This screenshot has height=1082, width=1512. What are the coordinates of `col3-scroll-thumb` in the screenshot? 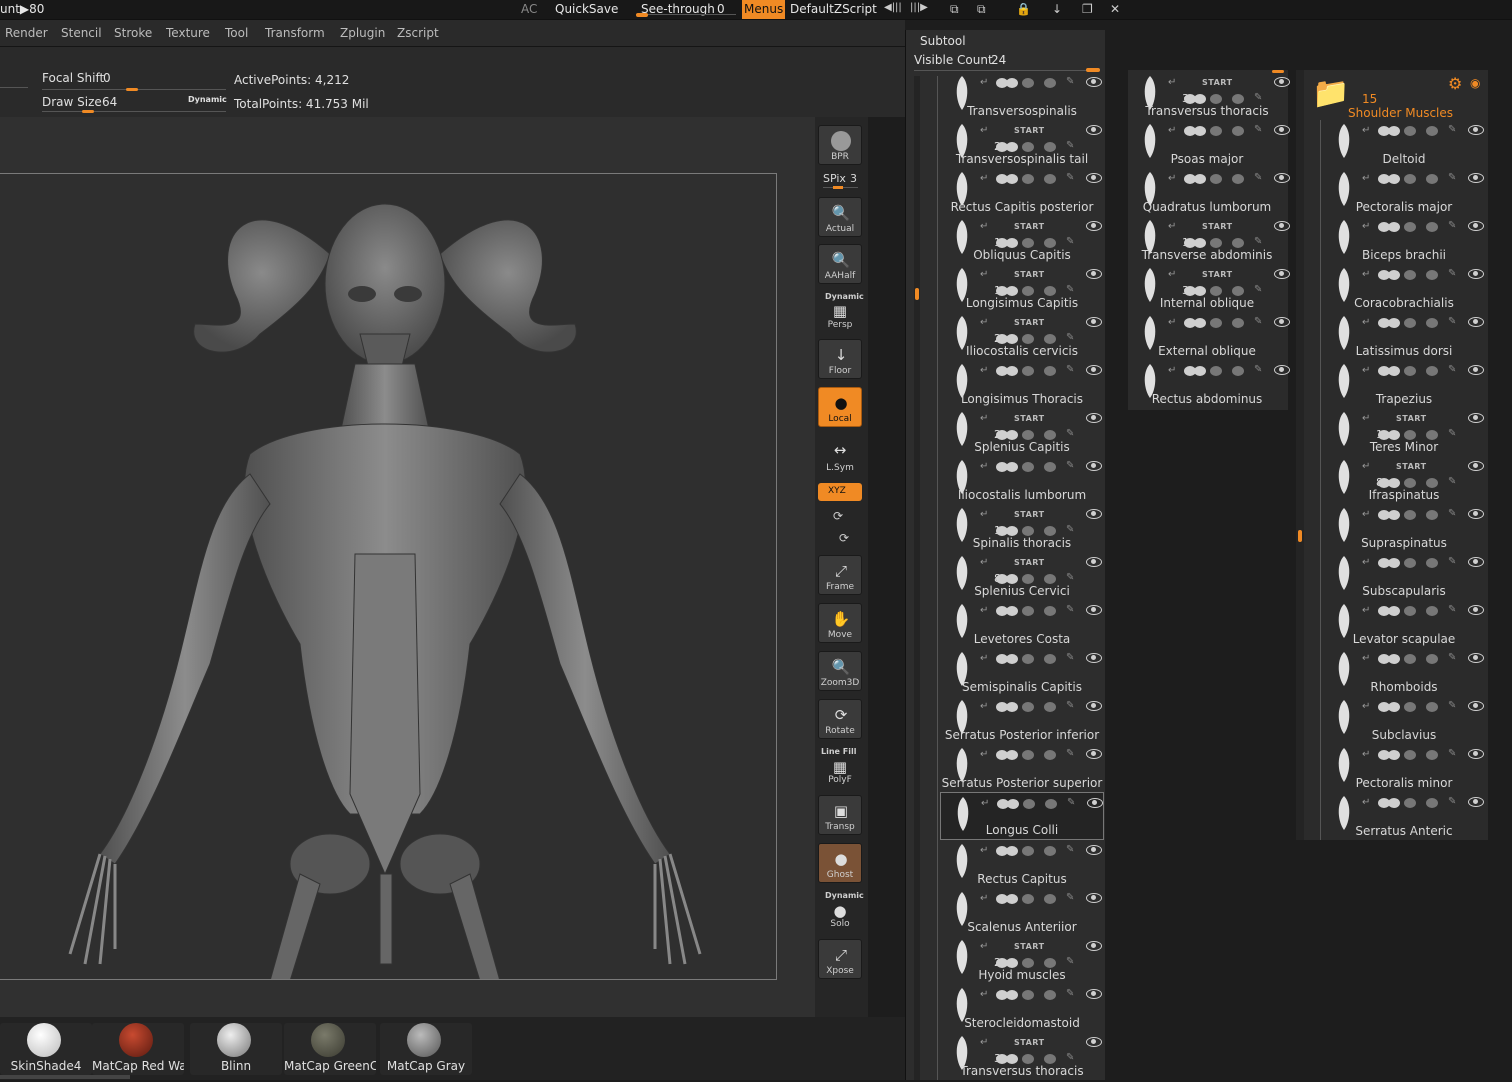 It's located at (1300, 536).